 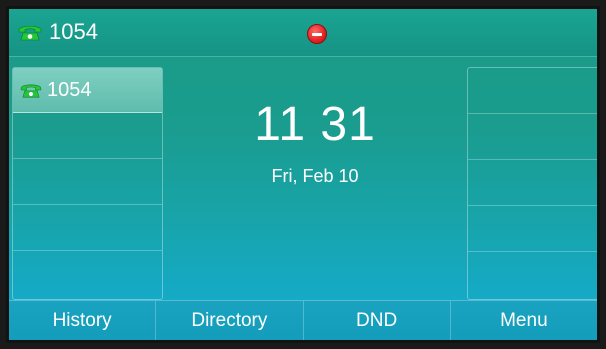 I want to click on line-key-1054: 1054, so click(x=87, y=90).